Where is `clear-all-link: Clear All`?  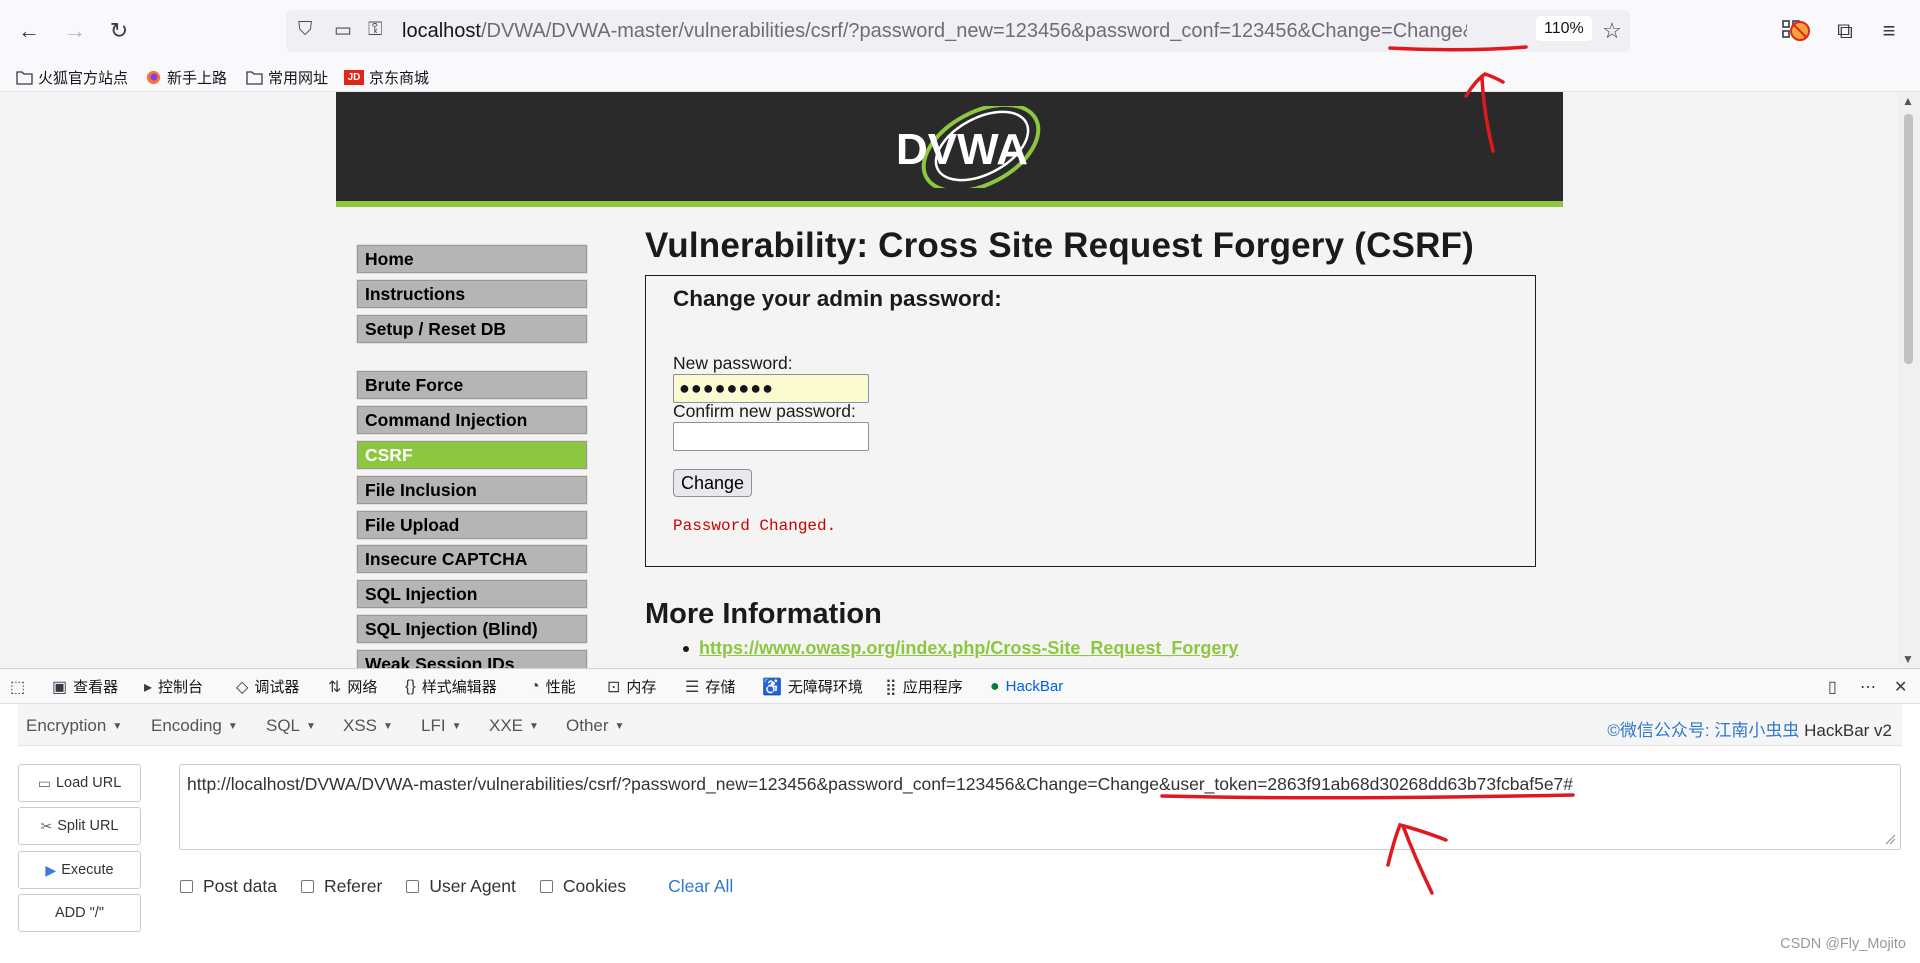 clear-all-link: Clear All is located at coordinates (700, 886).